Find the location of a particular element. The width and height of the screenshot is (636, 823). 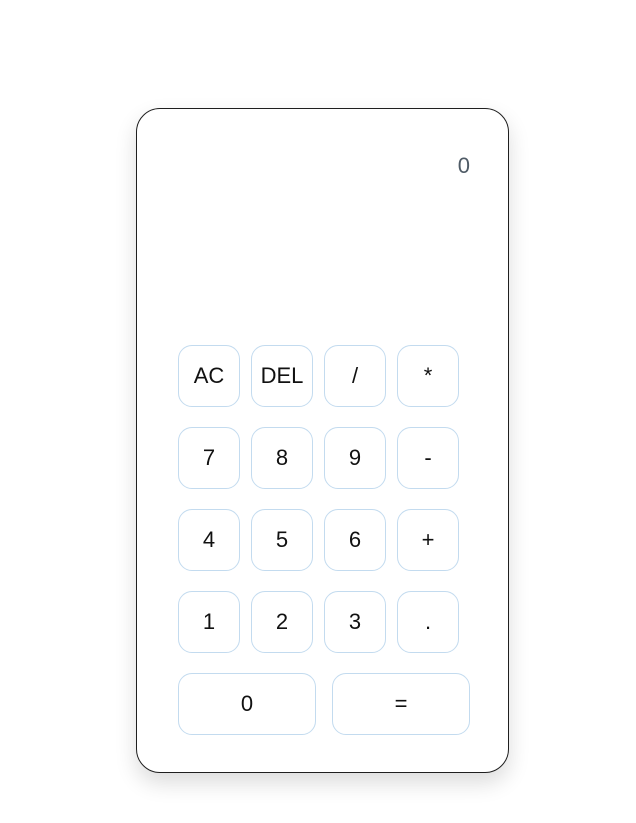

digit-9-button: 9 is located at coordinates (355, 458).